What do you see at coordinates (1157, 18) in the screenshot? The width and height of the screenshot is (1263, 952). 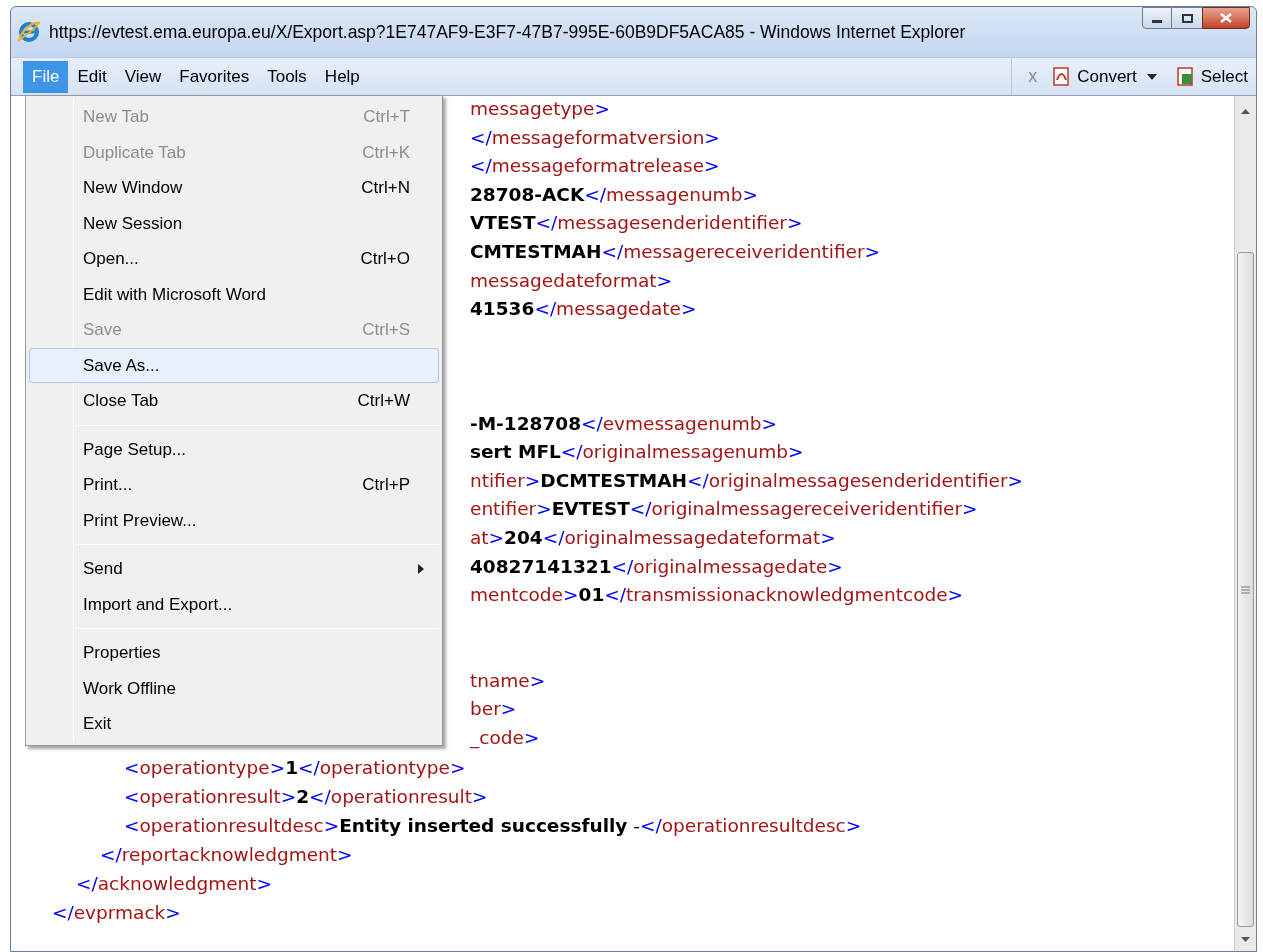 I see `minimize-button` at bounding box center [1157, 18].